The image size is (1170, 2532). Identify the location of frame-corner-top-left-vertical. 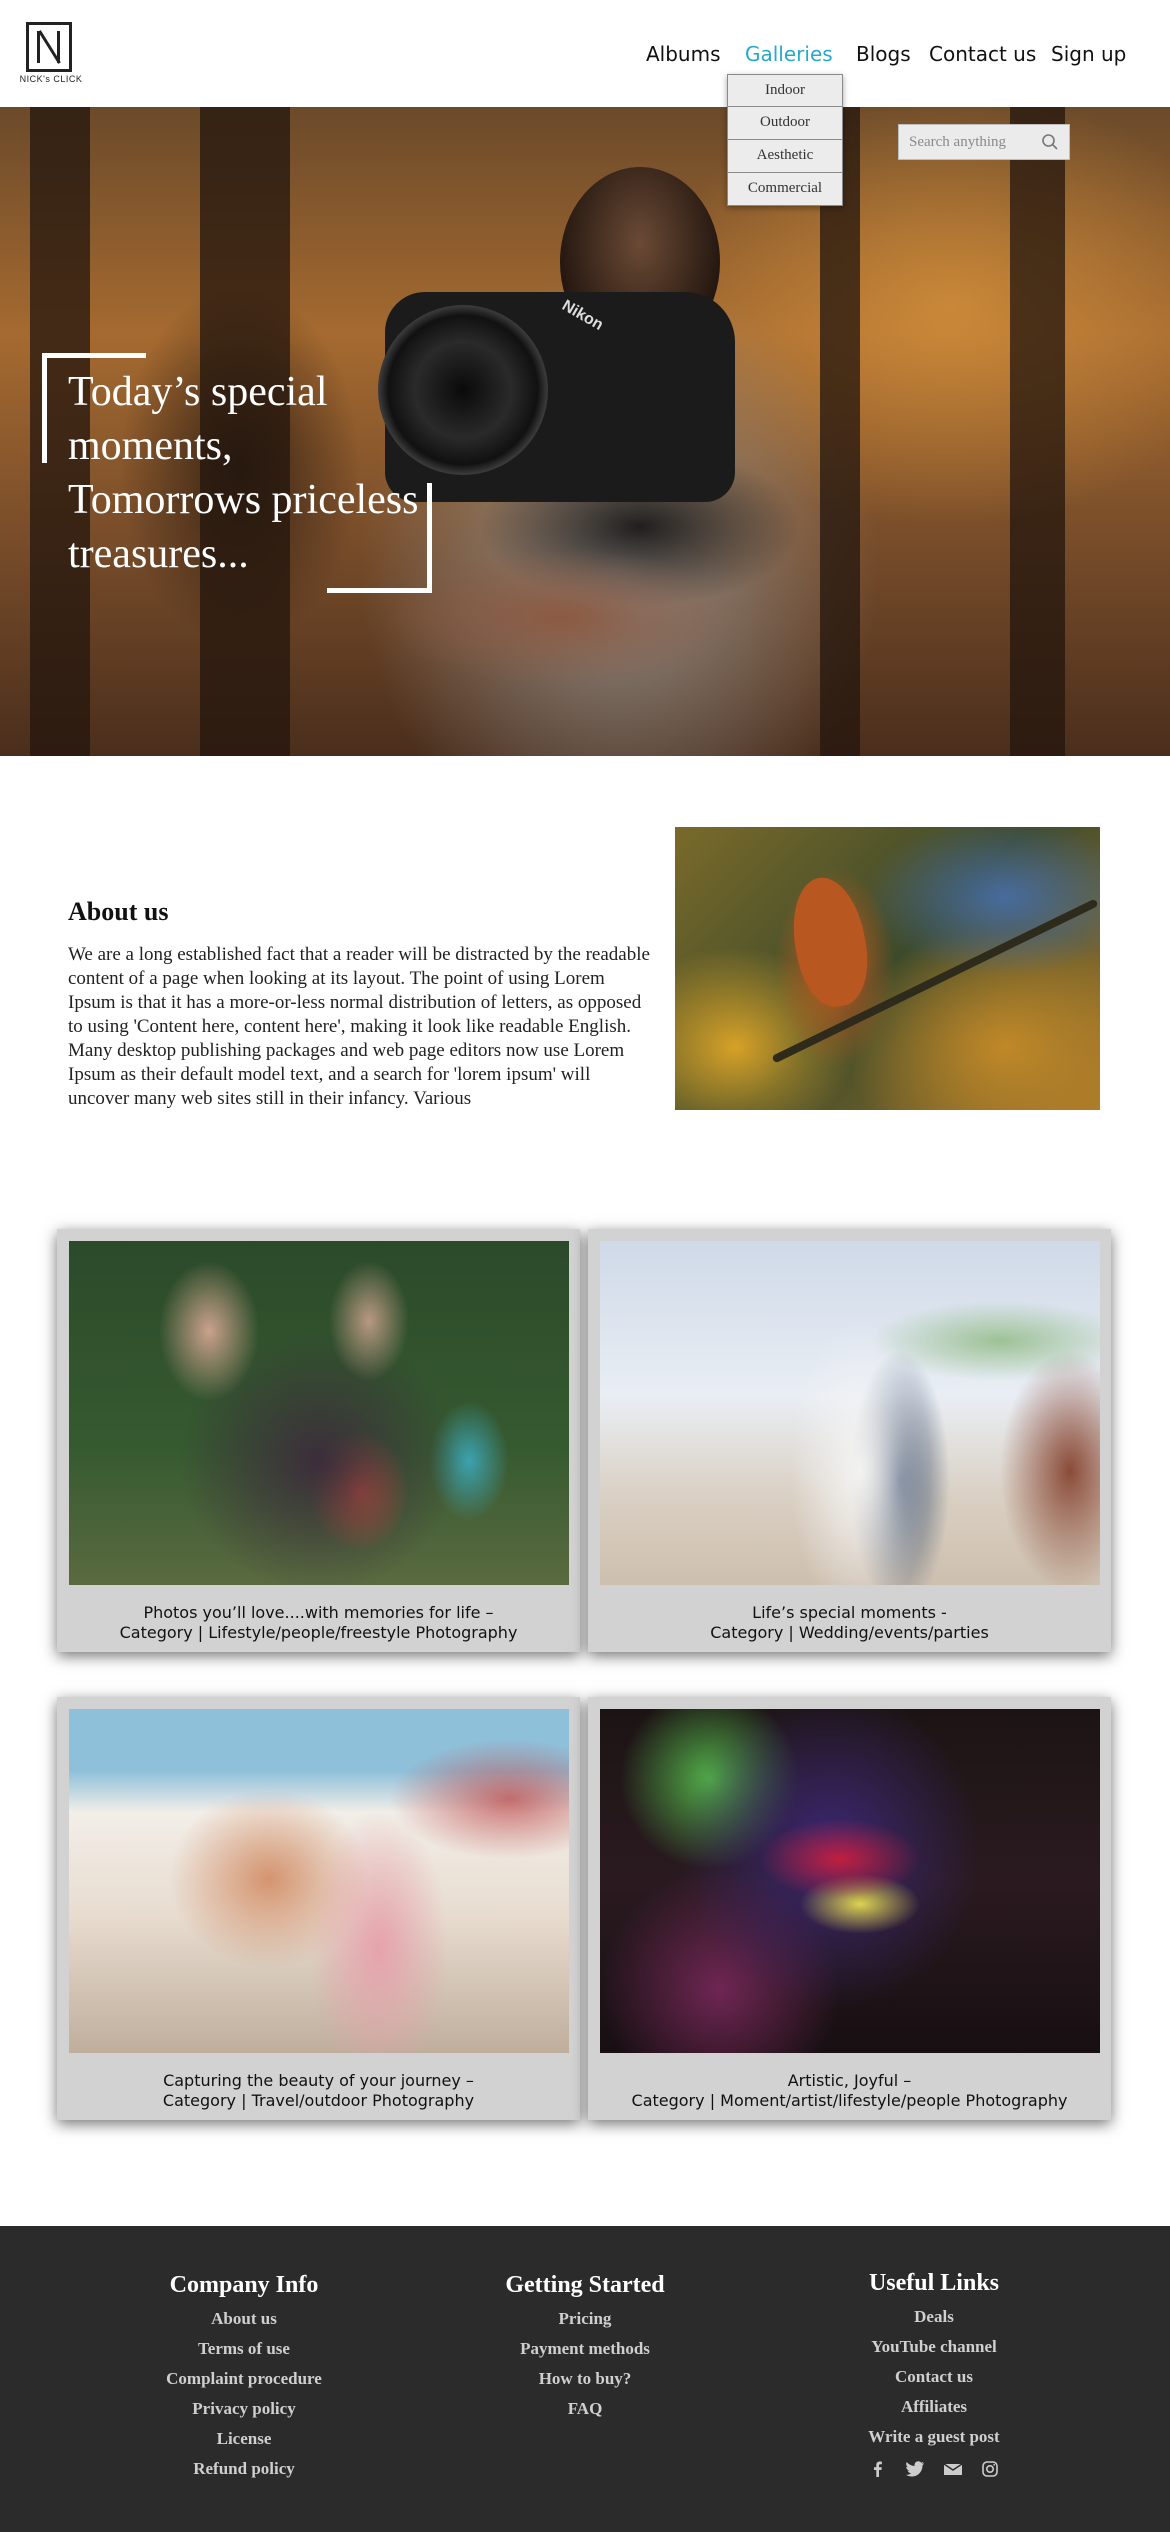
(44, 408).